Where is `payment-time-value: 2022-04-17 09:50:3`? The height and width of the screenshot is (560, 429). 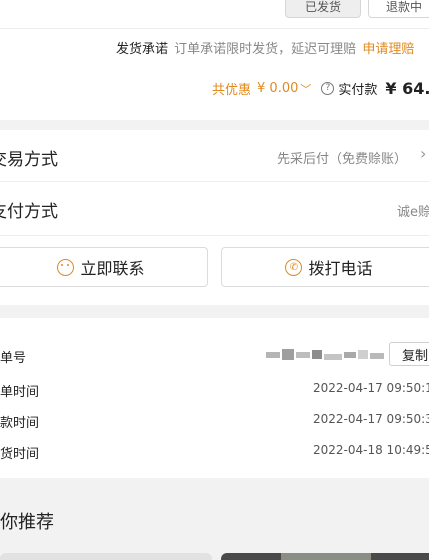 payment-time-value: 2022-04-17 09:50:3 is located at coordinates (371, 419).